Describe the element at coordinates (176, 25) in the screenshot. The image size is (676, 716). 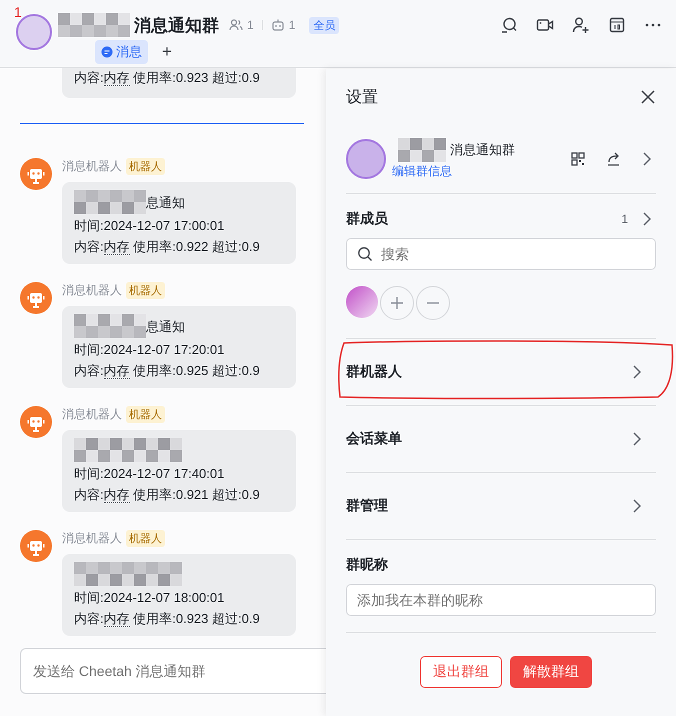
I see `group-title: 消息通知群` at that location.